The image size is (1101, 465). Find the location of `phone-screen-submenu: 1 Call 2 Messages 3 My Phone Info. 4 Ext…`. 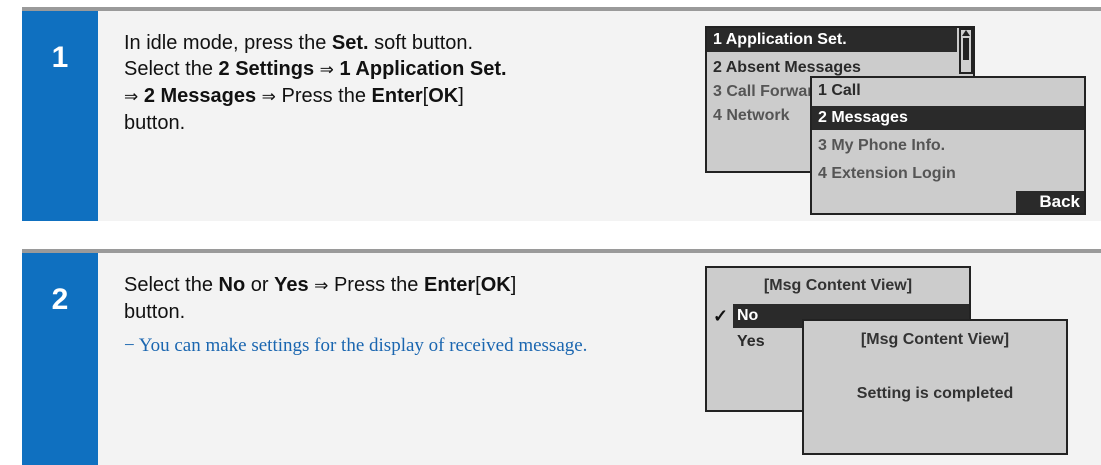

phone-screen-submenu: 1 Call 2 Messages 3 My Phone Info. 4 Ext… is located at coordinates (948, 145).